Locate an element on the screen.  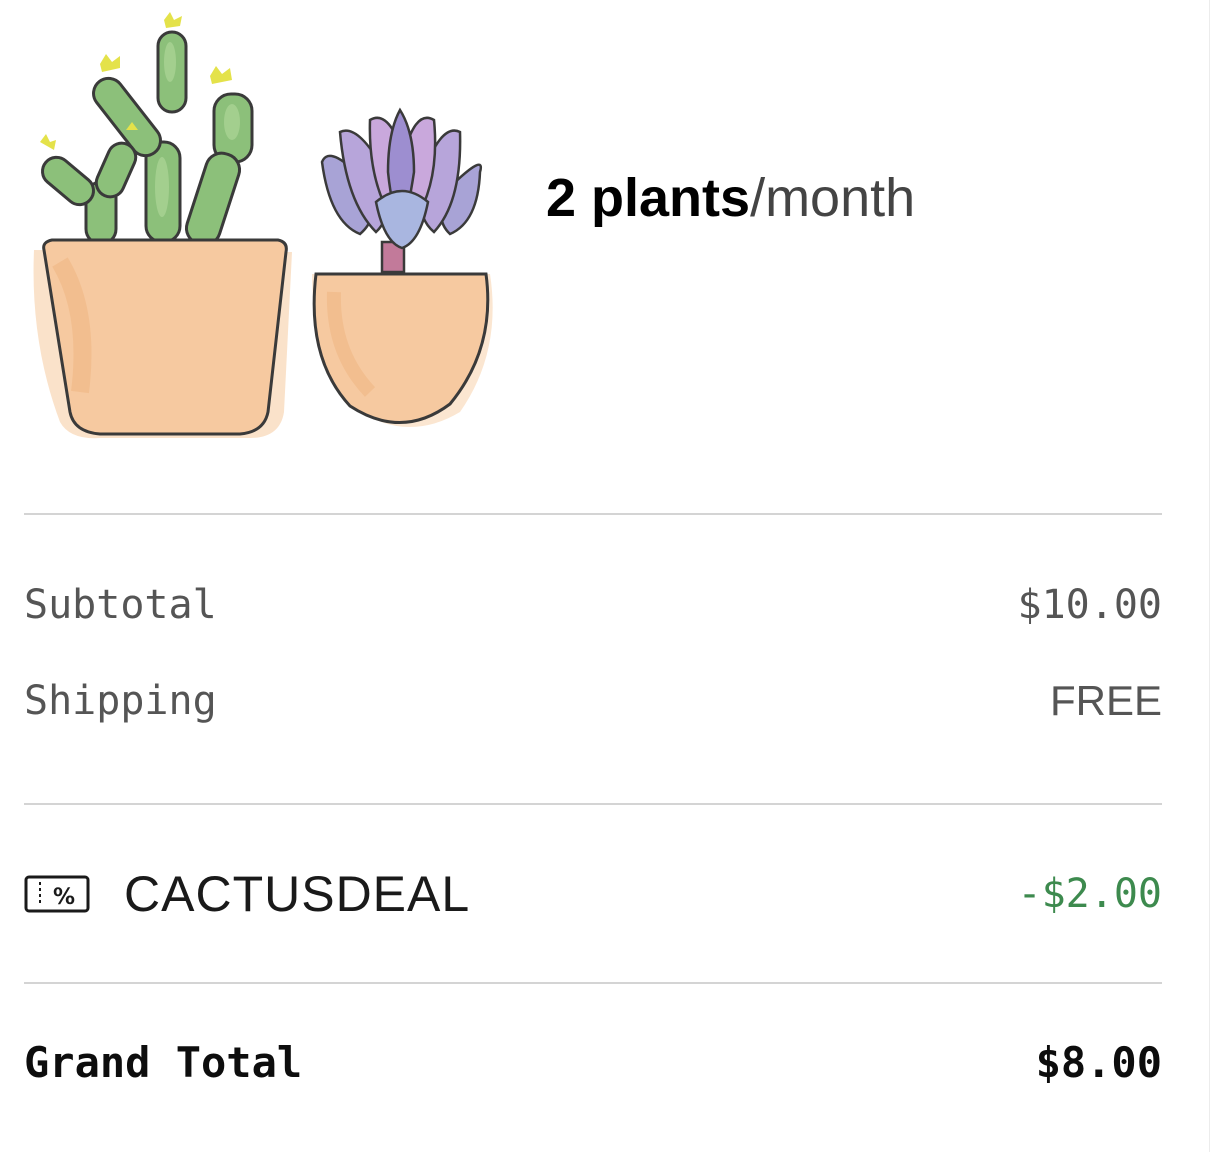
coupon-percent-icon: % is located at coordinates (57, 894).